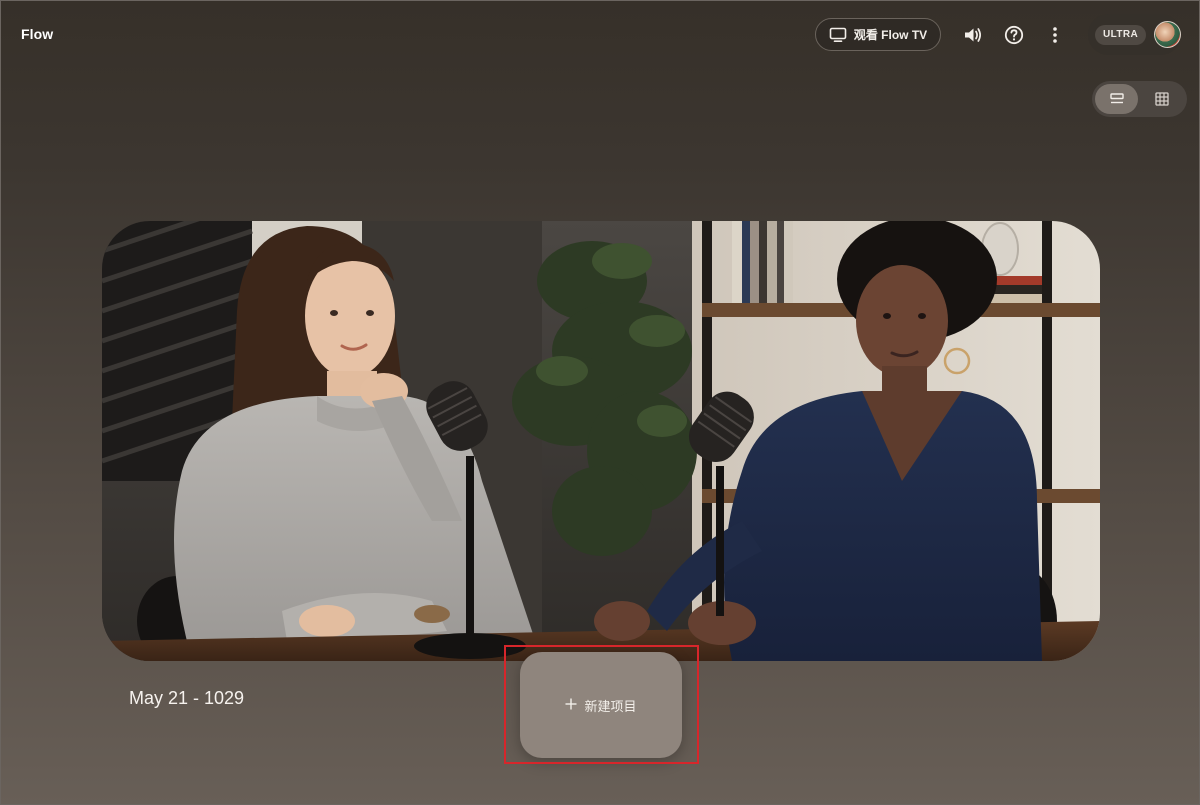 Image resolution: width=1200 pixels, height=805 pixels. I want to click on list-view-icon, so click(1116, 98).